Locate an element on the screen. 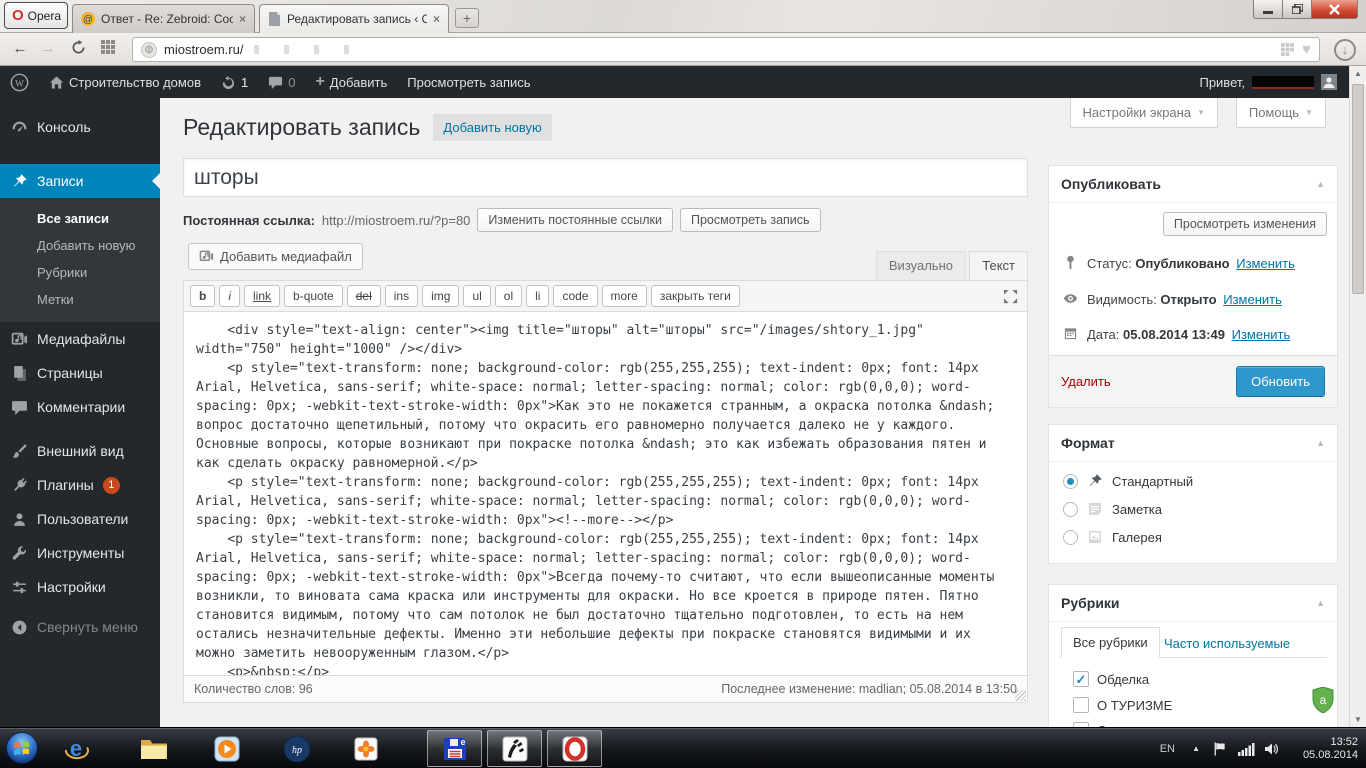  quicktag-italic: i is located at coordinates (230, 296).